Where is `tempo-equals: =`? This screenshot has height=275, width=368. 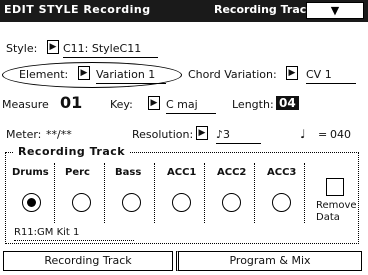 tempo-equals: = is located at coordinates (323, 134).